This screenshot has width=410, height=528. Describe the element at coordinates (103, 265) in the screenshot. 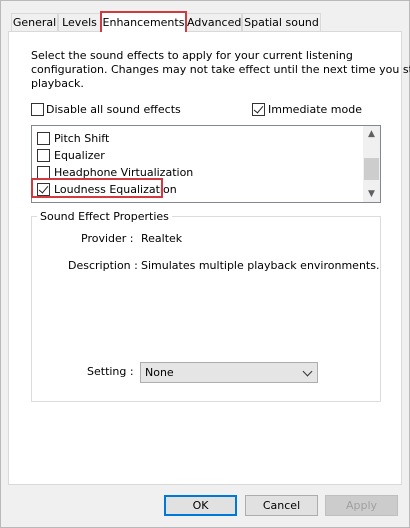

I see `description-label: Description :` at that location.